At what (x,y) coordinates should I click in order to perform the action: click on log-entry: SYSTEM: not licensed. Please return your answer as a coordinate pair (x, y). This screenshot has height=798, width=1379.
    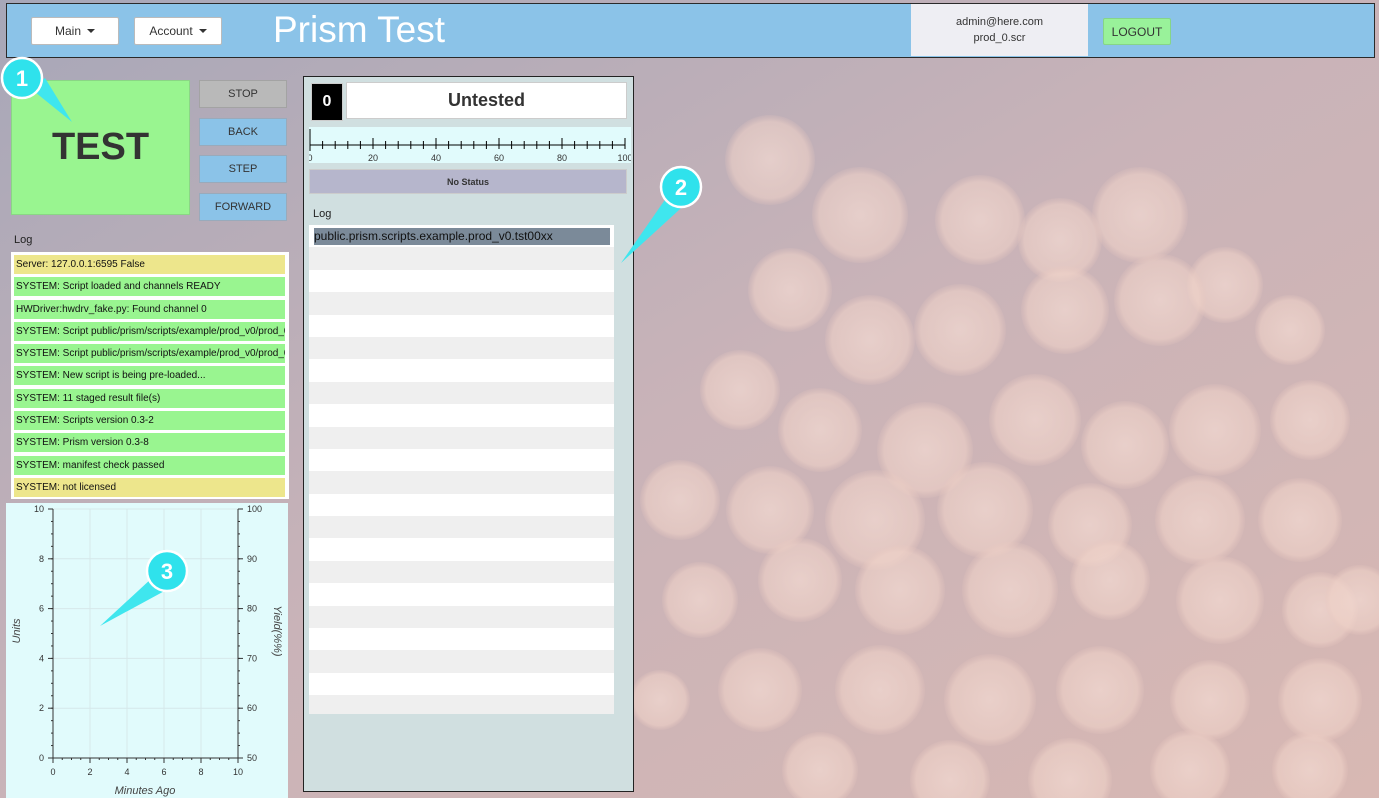
    Looking at the image, I should click on (149, 487).